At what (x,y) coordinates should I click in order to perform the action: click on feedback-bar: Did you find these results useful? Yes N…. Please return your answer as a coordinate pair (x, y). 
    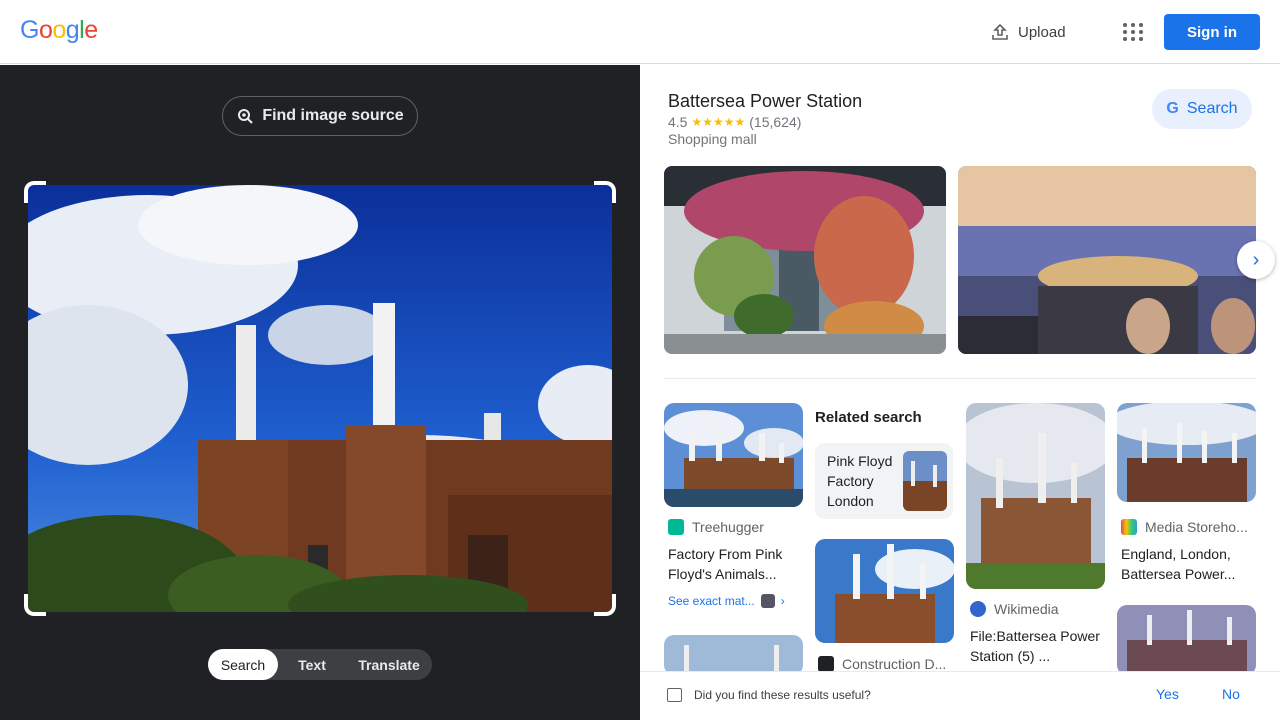
    Looking at the image, I should click on (960, 695).